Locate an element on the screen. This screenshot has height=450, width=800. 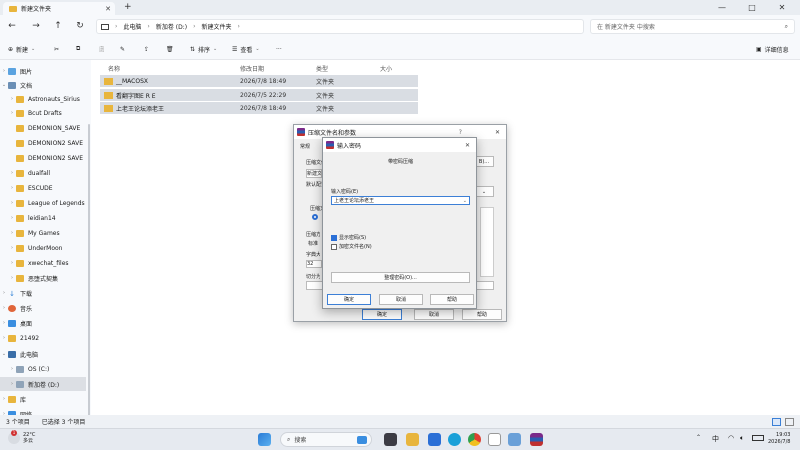
encrypt-names-checkbox: 加密文件名(N) is located at coordinates (351, 246).